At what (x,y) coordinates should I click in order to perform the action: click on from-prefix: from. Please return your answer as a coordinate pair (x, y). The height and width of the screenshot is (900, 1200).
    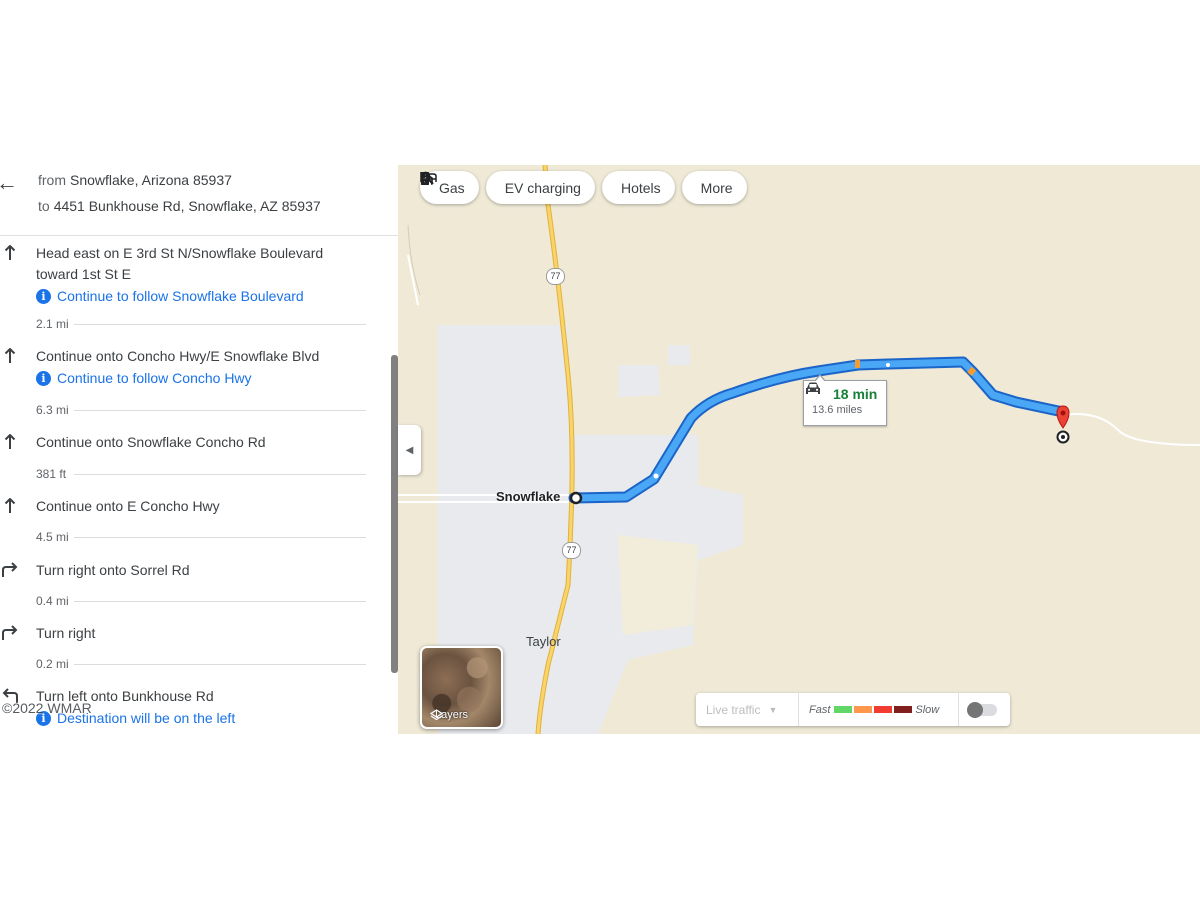
    Looking at the image, I should click on (52, 180).